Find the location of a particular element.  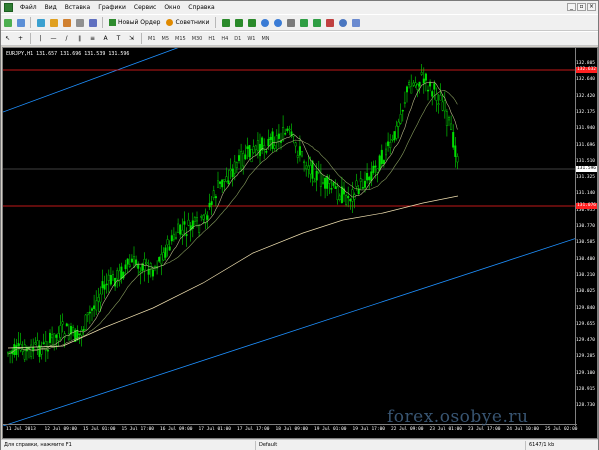

trendline-icon: / is located at coordinates (66, 38).